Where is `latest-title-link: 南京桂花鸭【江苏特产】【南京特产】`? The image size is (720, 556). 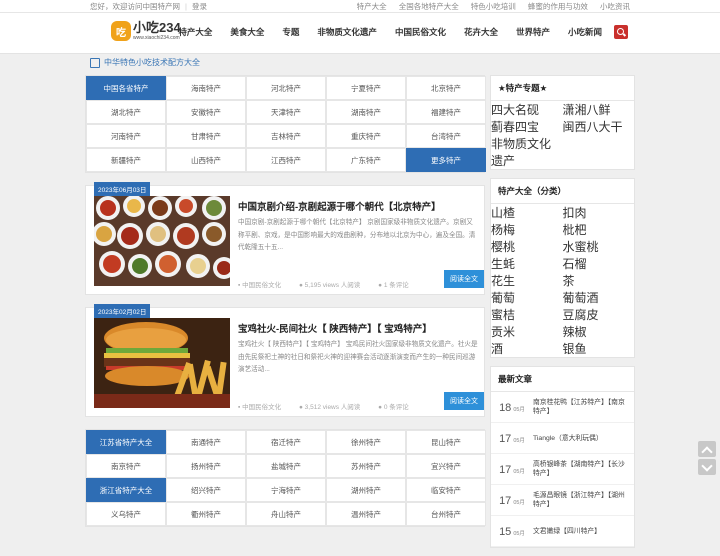
latest-title-link: 南京桂花鸭【江苏特产】【南京特产】 is located at coordinates (581, 407).